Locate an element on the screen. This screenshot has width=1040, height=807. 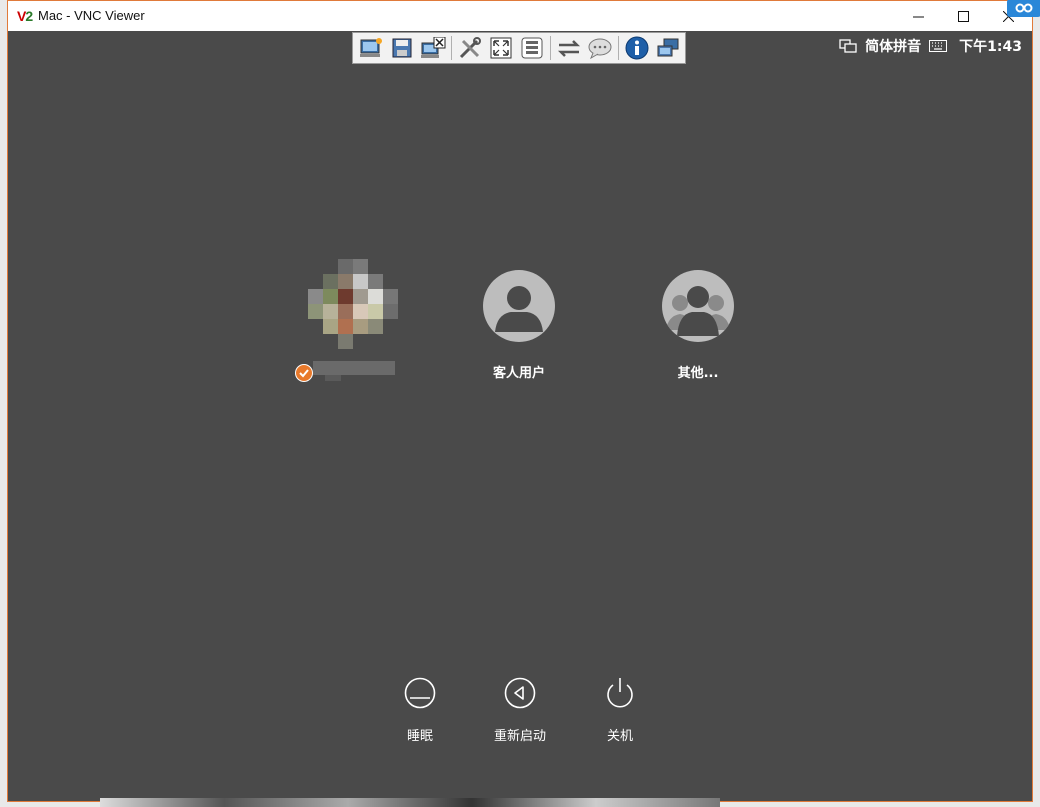
maximize-button is located at coordinates (963, 16).